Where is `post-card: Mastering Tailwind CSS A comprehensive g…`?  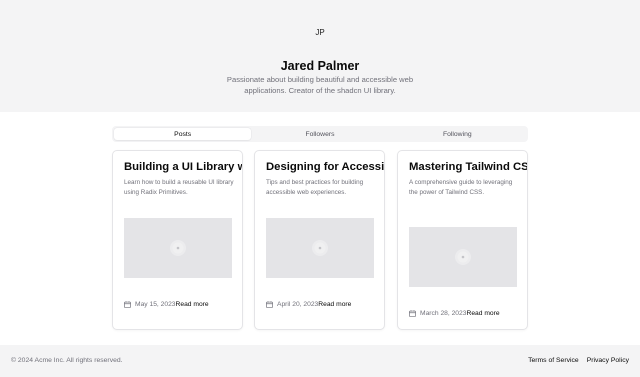
post-card: Mastering Tailwind CSS A comprehensive g… is located at coordinates (462, 240).